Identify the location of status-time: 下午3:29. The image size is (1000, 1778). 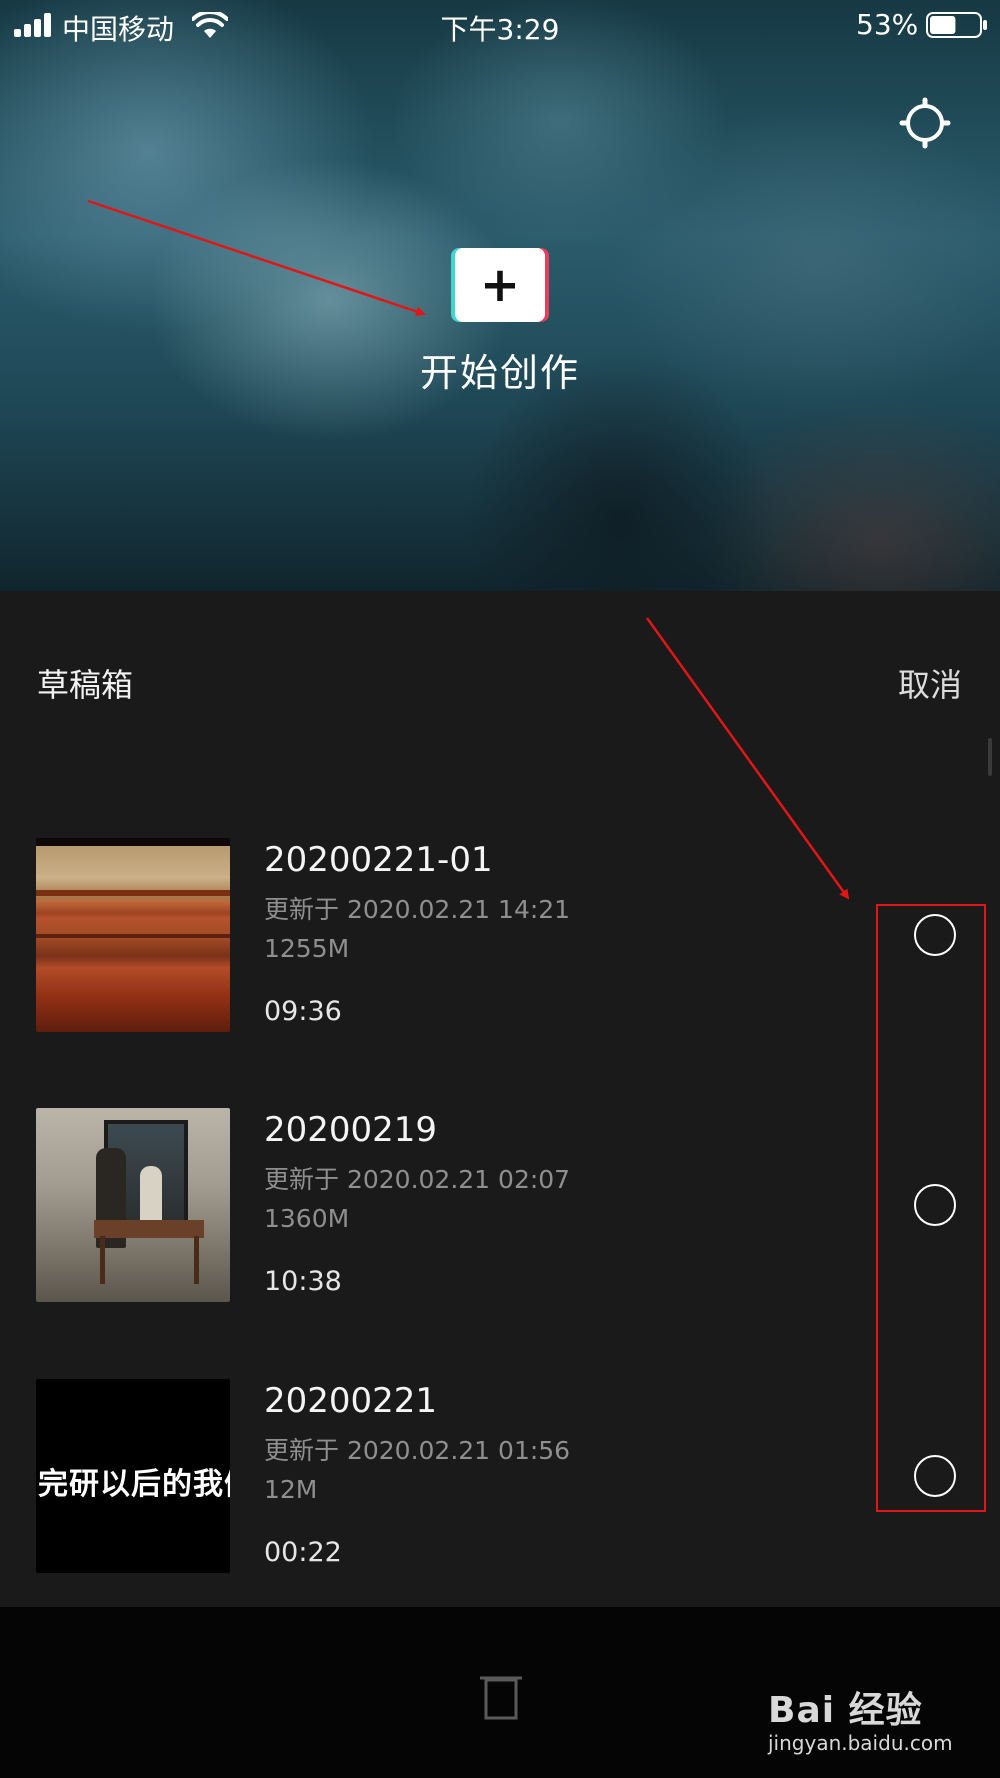
(500, 29).